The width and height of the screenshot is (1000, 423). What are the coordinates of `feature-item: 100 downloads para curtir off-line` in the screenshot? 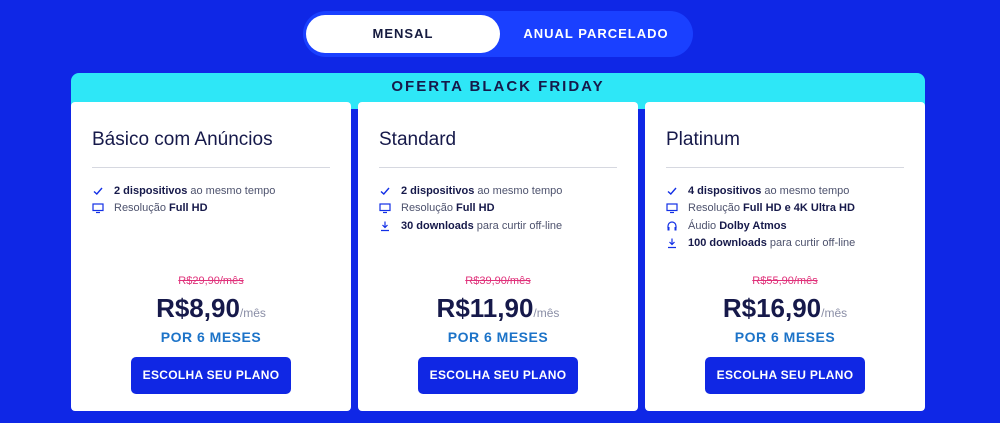 It's located at (790, 244).